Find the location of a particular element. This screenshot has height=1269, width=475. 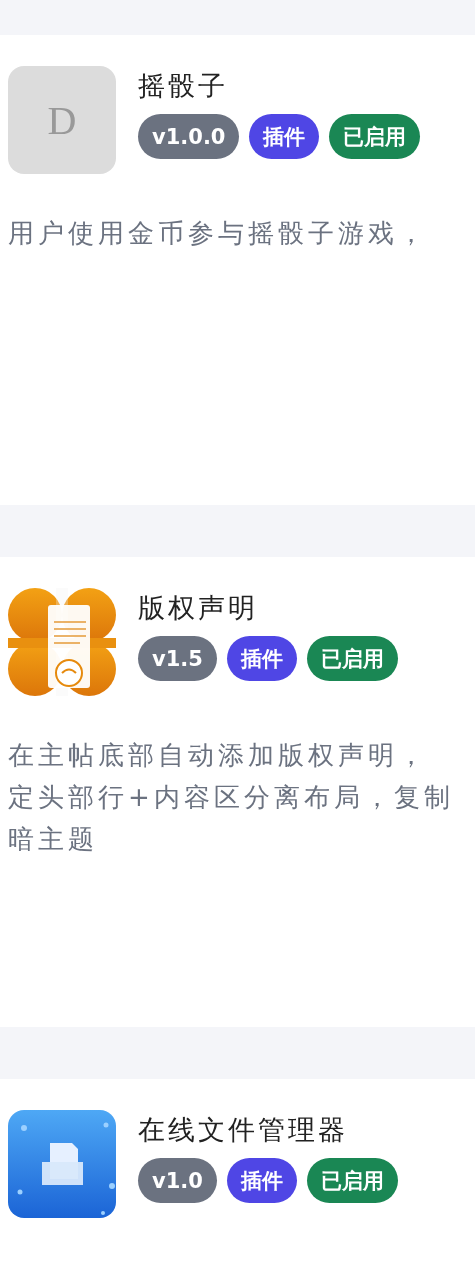

plugin-title: 在线文件管理器 is located at coordinates (243, 1130).